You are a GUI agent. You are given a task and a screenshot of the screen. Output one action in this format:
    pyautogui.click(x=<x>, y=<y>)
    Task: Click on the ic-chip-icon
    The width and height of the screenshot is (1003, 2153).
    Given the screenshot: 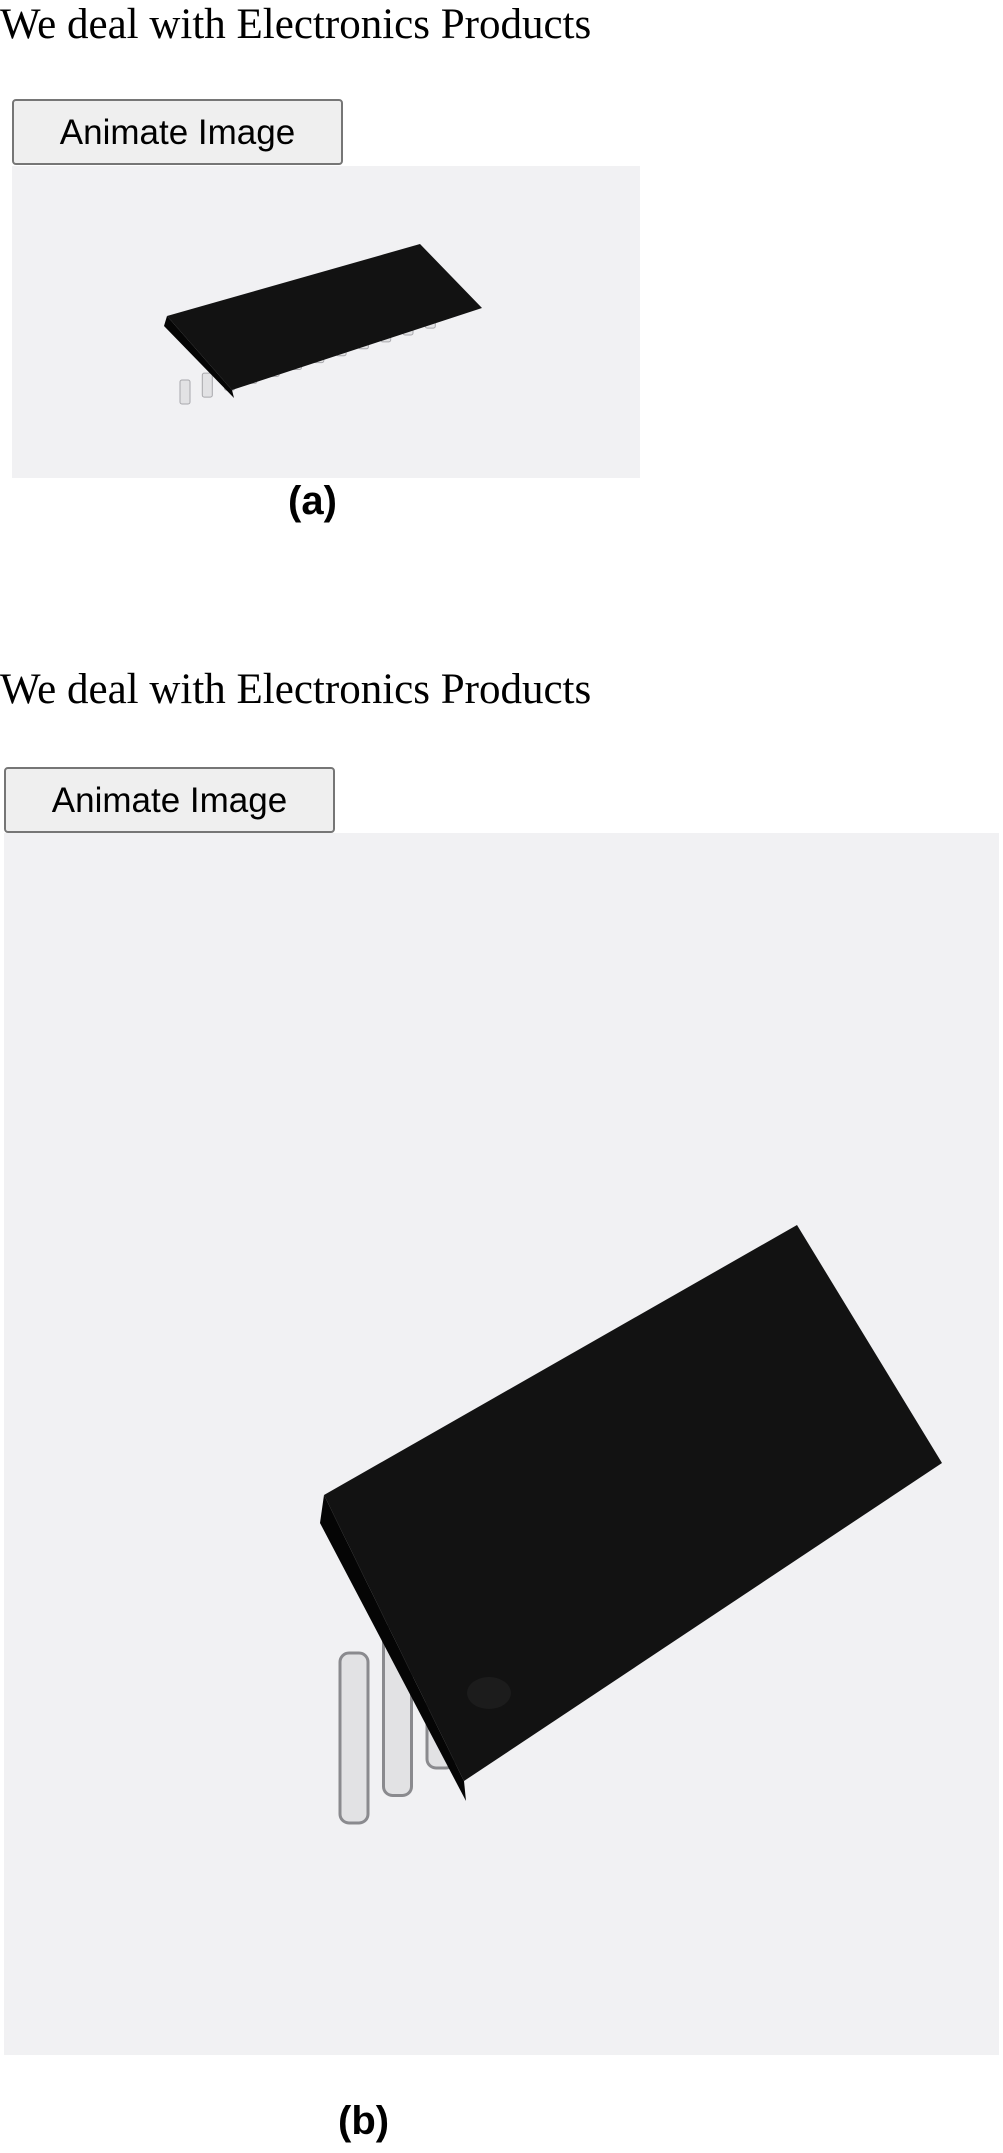 What is the action you would take?
    pyautogui.click(x=323, y=324)
    